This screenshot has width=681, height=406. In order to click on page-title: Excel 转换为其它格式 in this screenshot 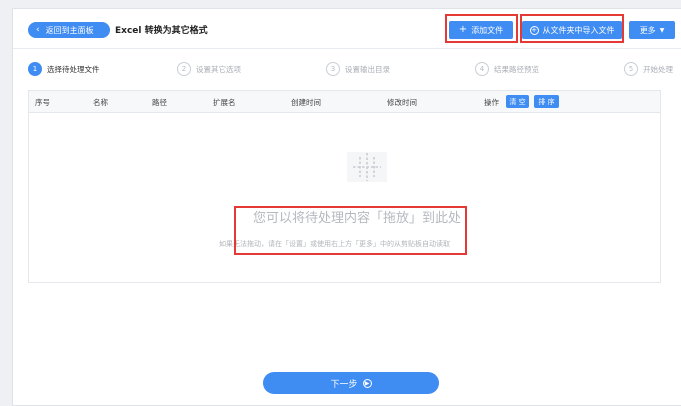, I will do `click(161, 31)`.